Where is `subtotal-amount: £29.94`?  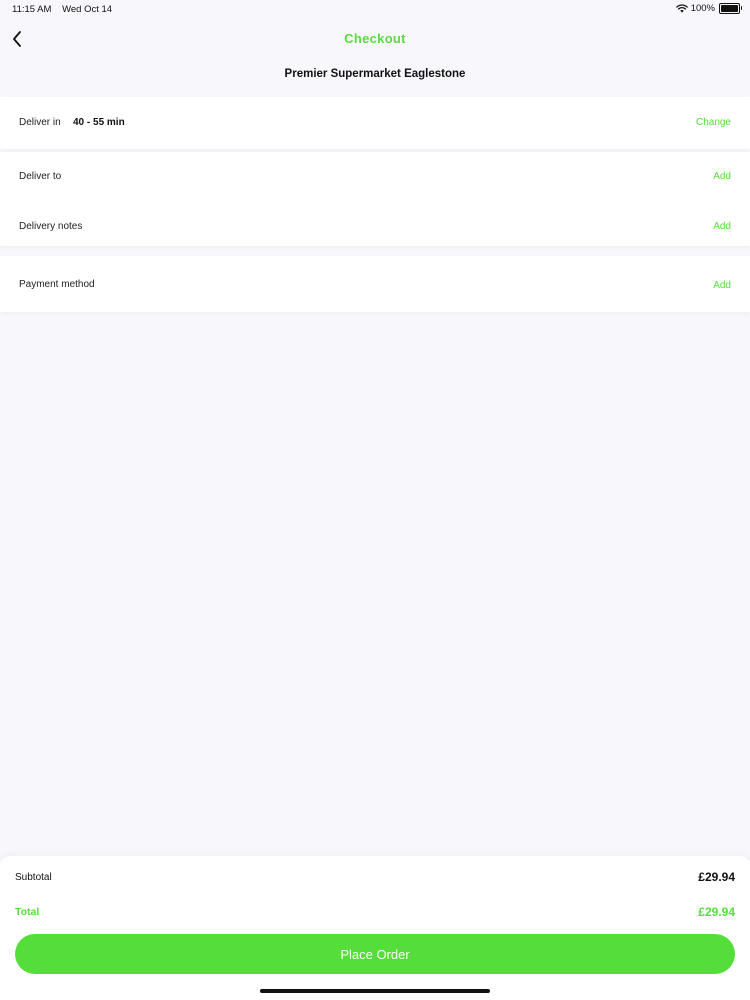 subtotal-amount: £29.94 is located at coordinates (716, 877).